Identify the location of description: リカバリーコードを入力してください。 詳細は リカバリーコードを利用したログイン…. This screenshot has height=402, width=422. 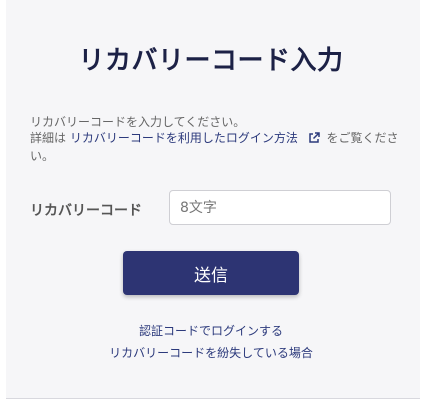
(215, 139).